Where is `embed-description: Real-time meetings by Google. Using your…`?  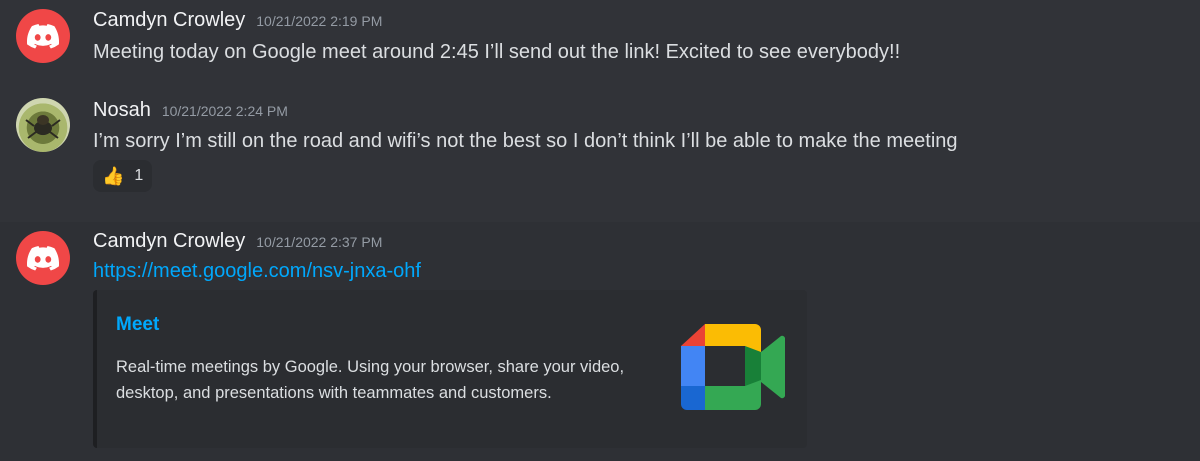
embed-description: Real-time meetings by Google. Using your… is located at coordinates (370, 380).